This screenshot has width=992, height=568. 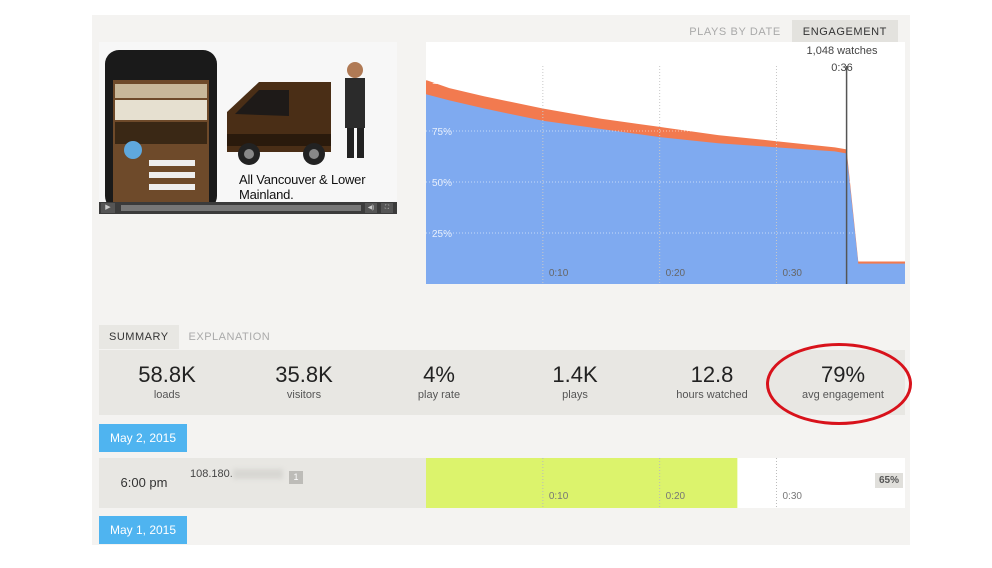 I want to click on video-controls: ▶ ◀) ⛶, so click(x=248, y=208).